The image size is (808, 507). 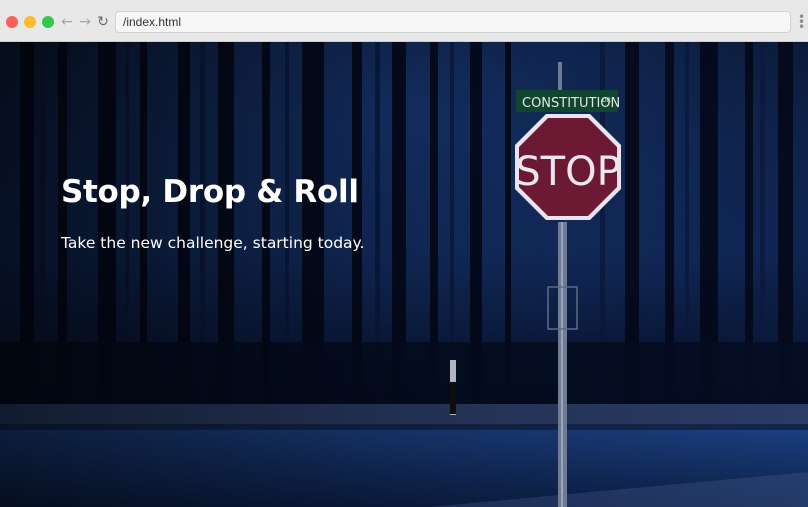 What do you see at coordinates (801, 22) in the screenshot?
I see `vertical-dots-menu-icon: • • •` at bounding box center [801, 22].